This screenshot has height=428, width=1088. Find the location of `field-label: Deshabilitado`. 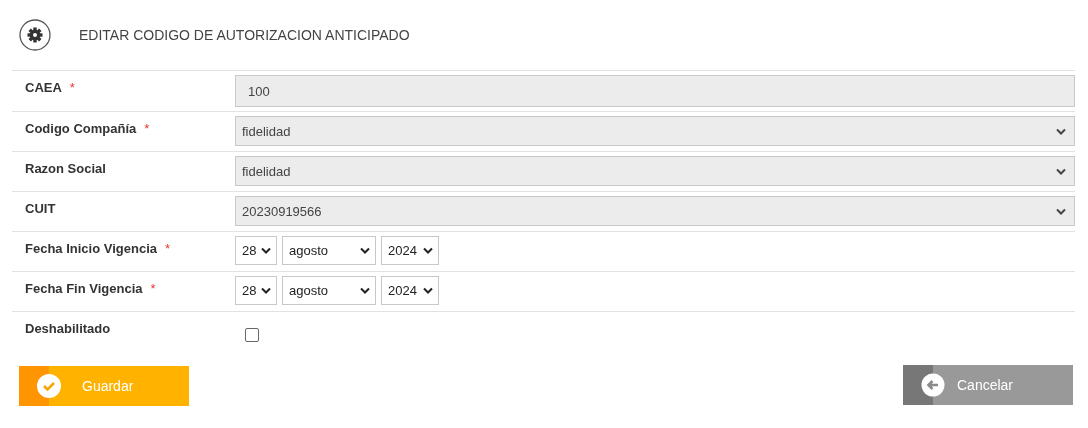

field-label: Deshabilitado is located at coordinates (68, 328).